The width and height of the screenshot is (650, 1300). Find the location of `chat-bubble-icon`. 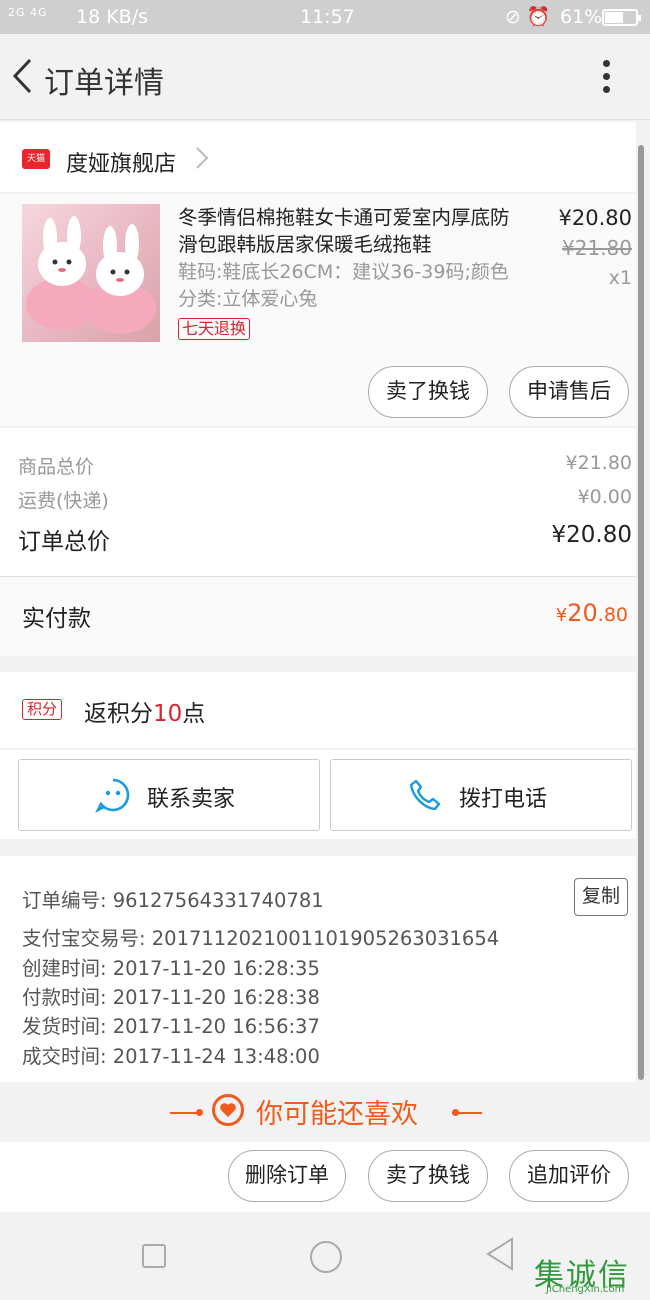

chat-bubble-icon is located at coordinates (112, 795).